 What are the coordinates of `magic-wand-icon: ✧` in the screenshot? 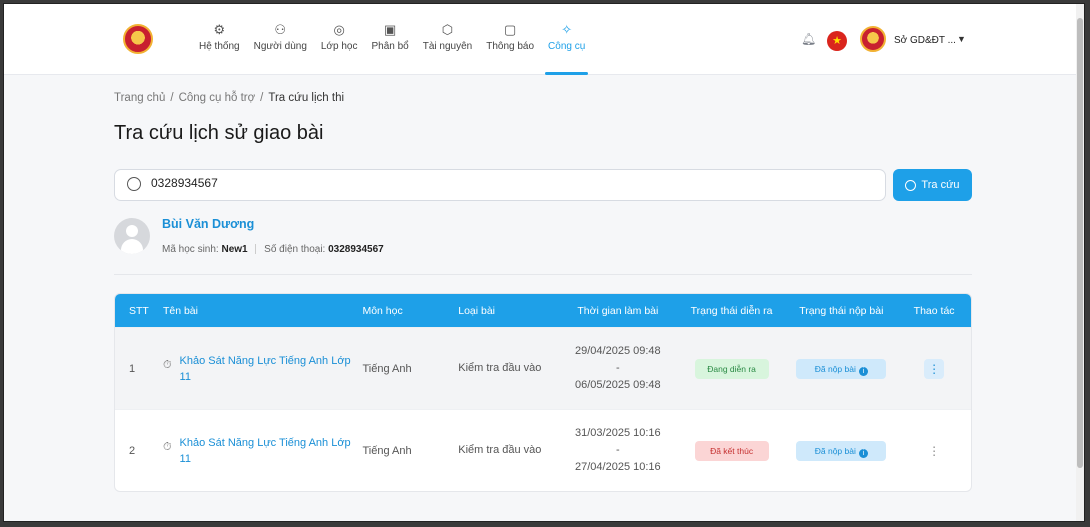 It's located at (567, 29).